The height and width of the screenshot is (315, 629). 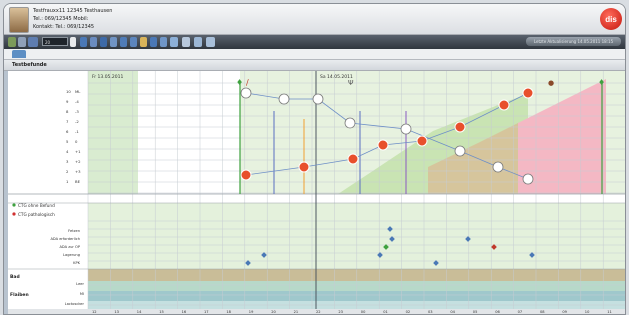 I want to click on time-range-select: 20 Stunden, so click(x=55, y=45).